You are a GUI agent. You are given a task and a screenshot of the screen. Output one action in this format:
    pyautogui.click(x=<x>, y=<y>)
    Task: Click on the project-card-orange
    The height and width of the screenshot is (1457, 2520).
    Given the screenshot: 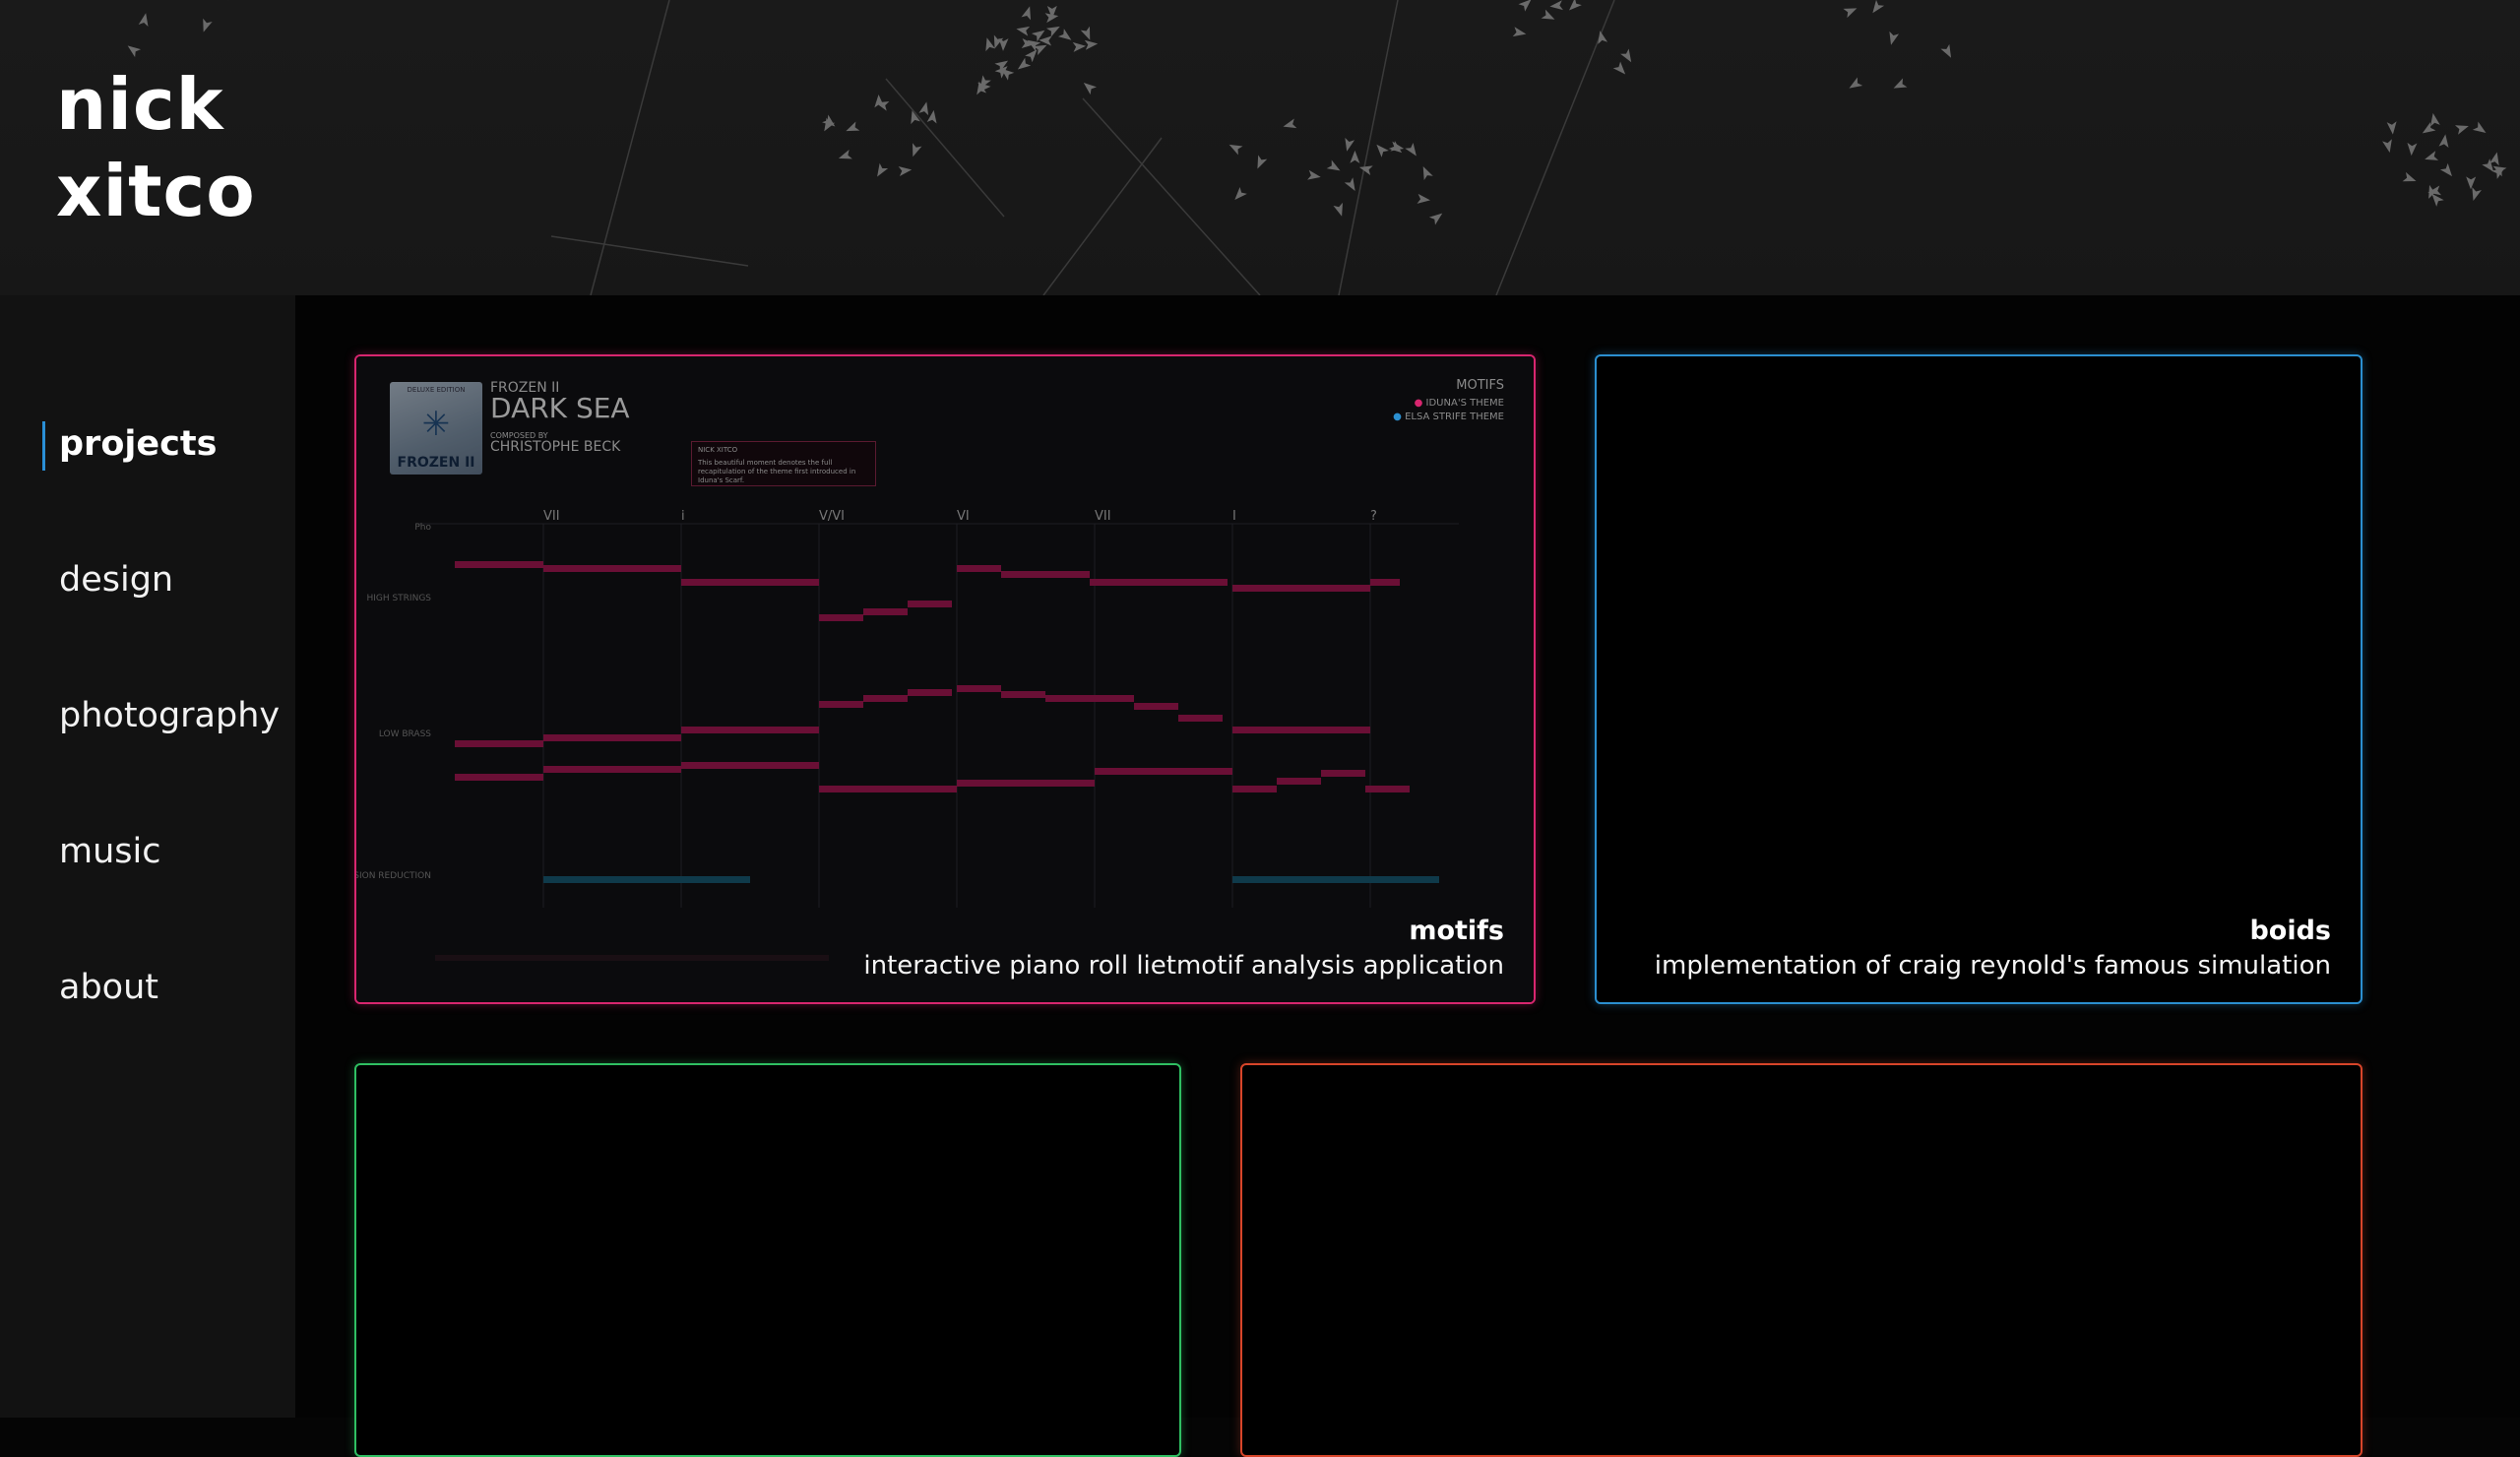 What is the action you would take?
    pyautogui.click(x=1801, y=1260)
    